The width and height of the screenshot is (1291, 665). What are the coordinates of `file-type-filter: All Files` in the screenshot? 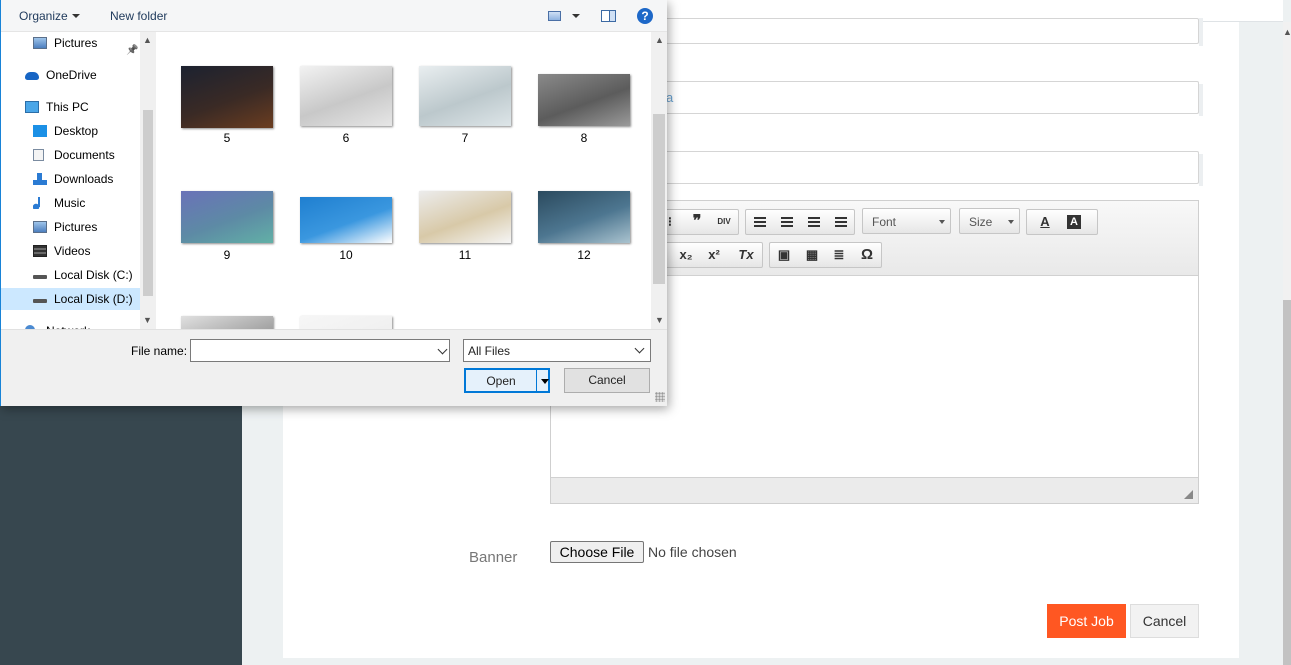 It's located at (557, 350).